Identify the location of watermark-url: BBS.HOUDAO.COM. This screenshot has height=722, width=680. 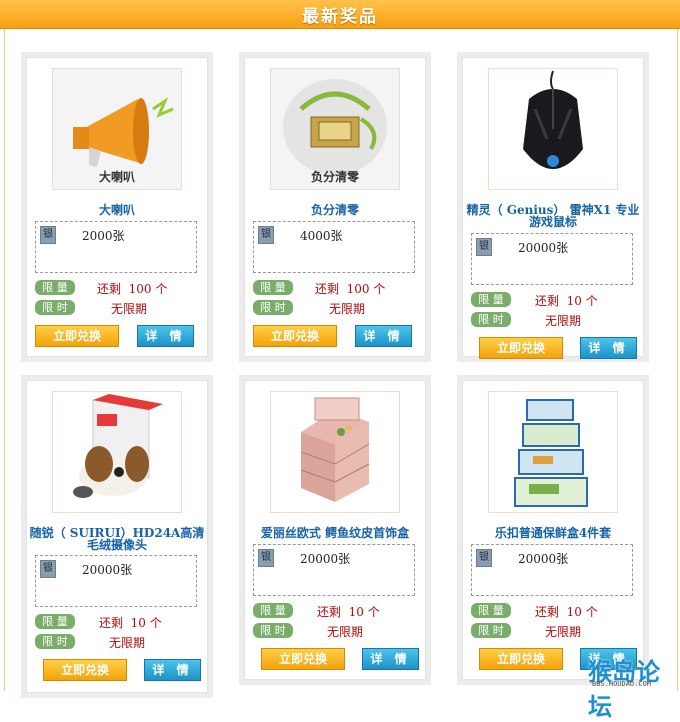
(622, 684).